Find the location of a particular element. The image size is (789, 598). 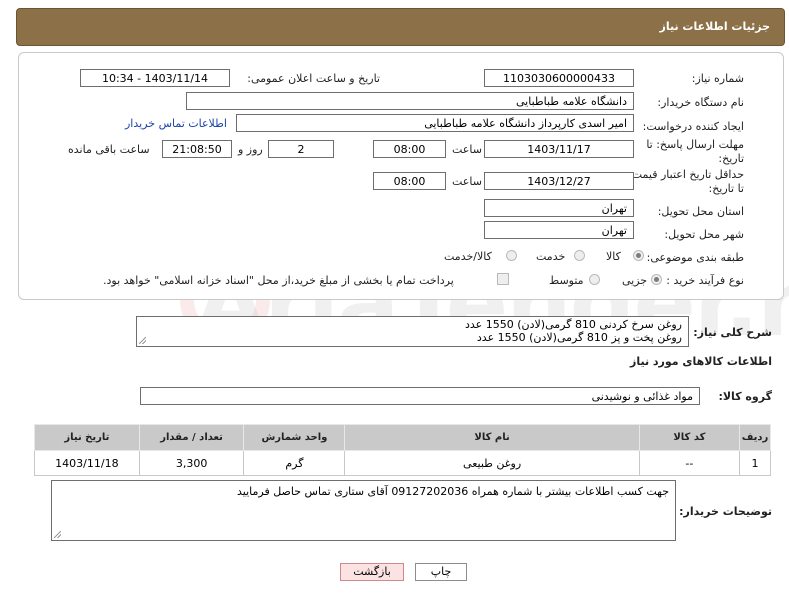

category-both-label: کالا/خدمت is located at coordinates (468, 256).